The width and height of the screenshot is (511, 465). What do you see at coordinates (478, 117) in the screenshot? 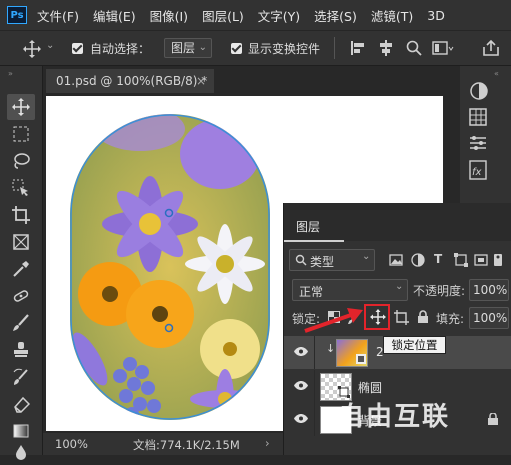
I see `swatches-panel-icon` at bounding box center [478, 117].